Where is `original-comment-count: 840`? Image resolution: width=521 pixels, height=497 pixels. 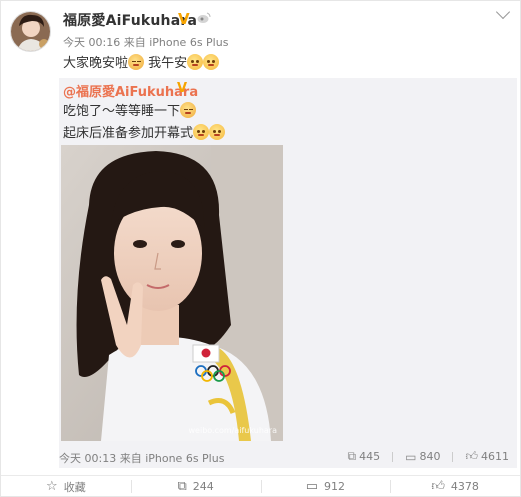
original-comment-count: 840 is located at coordinates (430, 456).